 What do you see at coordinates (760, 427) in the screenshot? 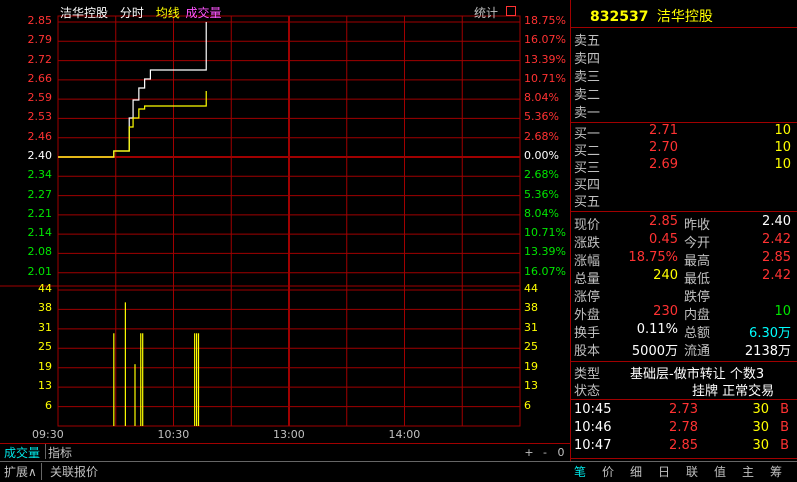
I see `tick-volume: 30` at bounding box center [760, 427].